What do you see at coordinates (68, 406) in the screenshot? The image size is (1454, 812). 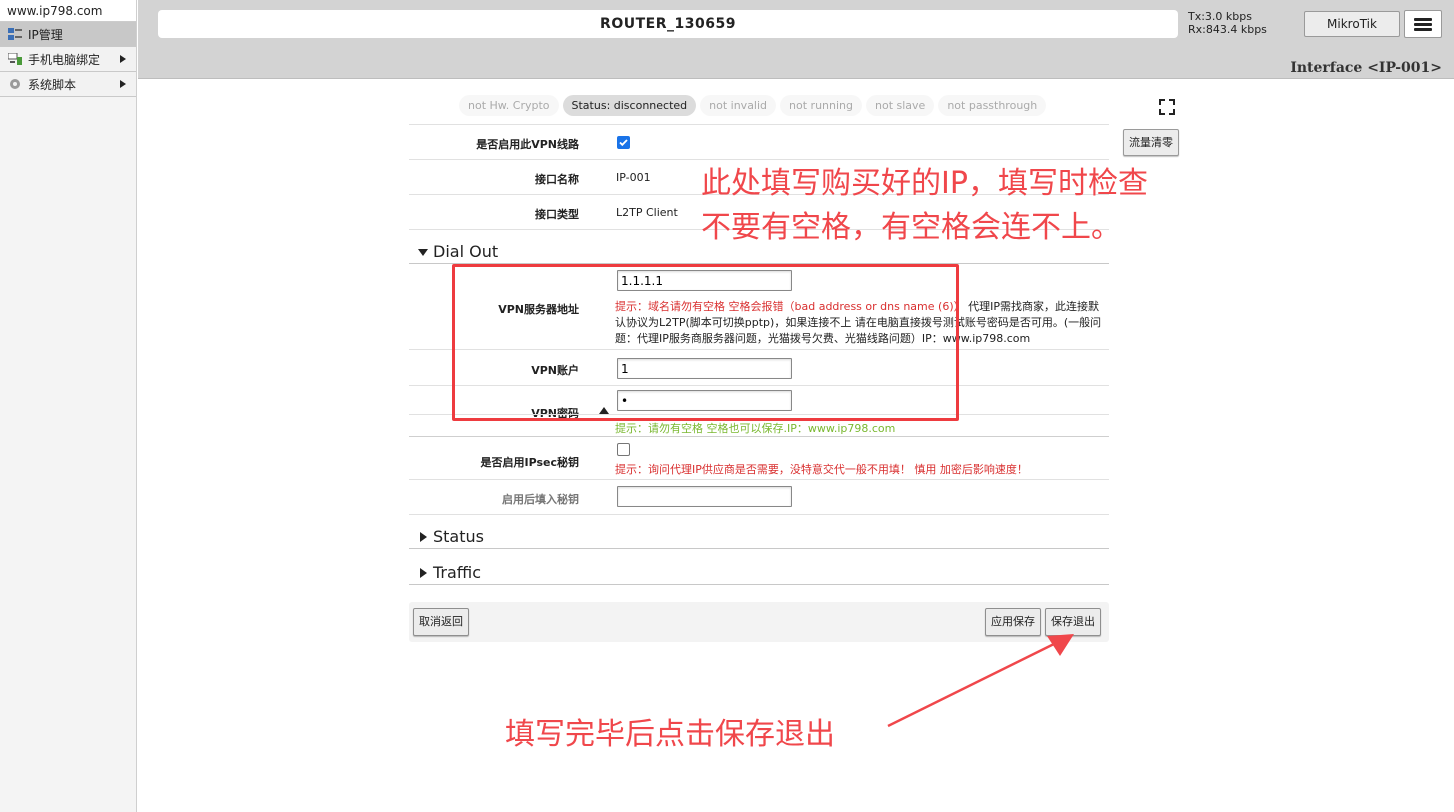 I see `sidebar: www.ip798.com IP管理 手机电脑绑定 系统脚本` at bounding box center [68, 406].